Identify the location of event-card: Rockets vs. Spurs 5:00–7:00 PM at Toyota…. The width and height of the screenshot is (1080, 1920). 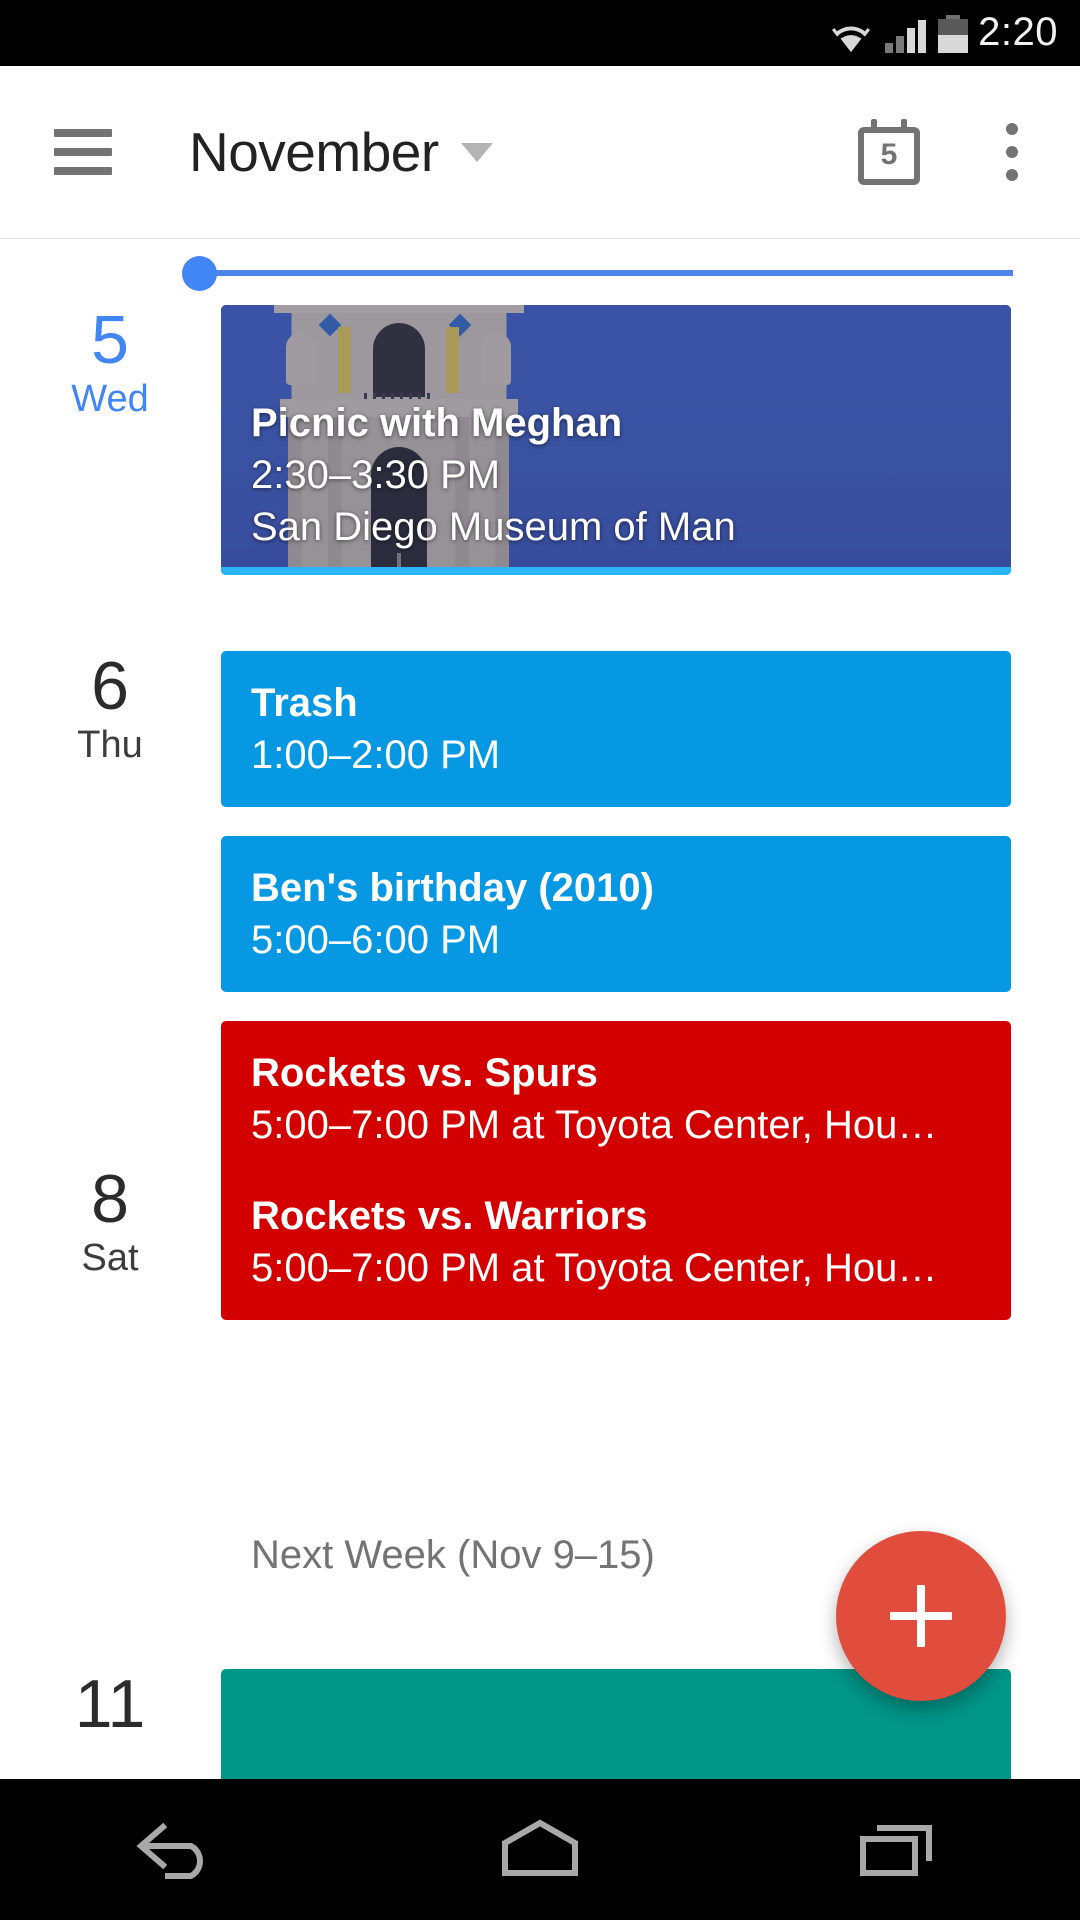
(616, 1099).